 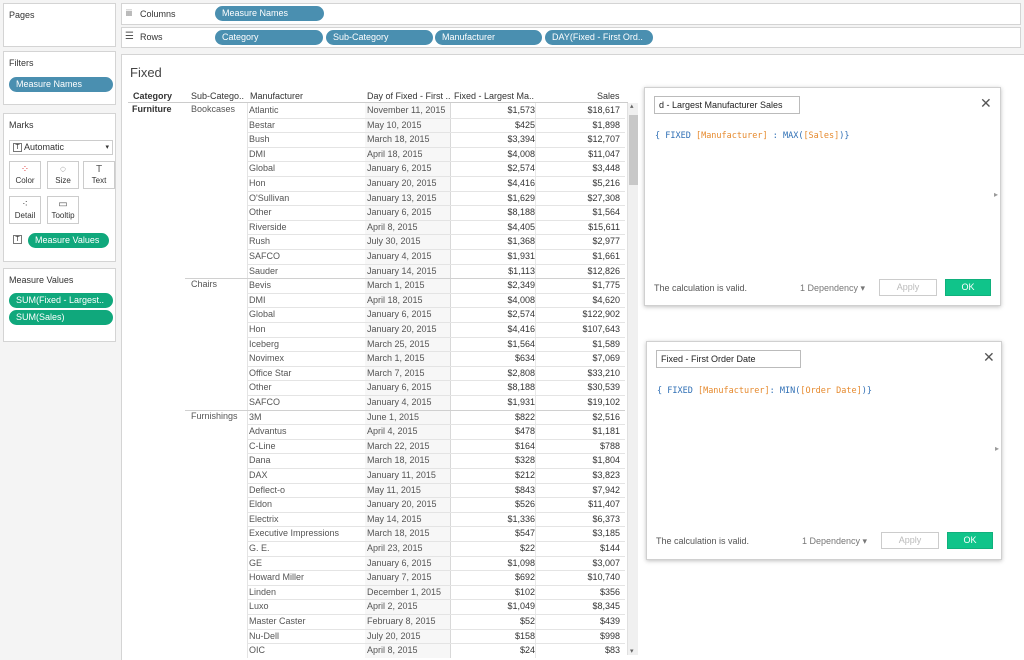 I want to click on table-row: Nu-Dell July 20, 2015 $158 $998, so click(x=376, y=636).